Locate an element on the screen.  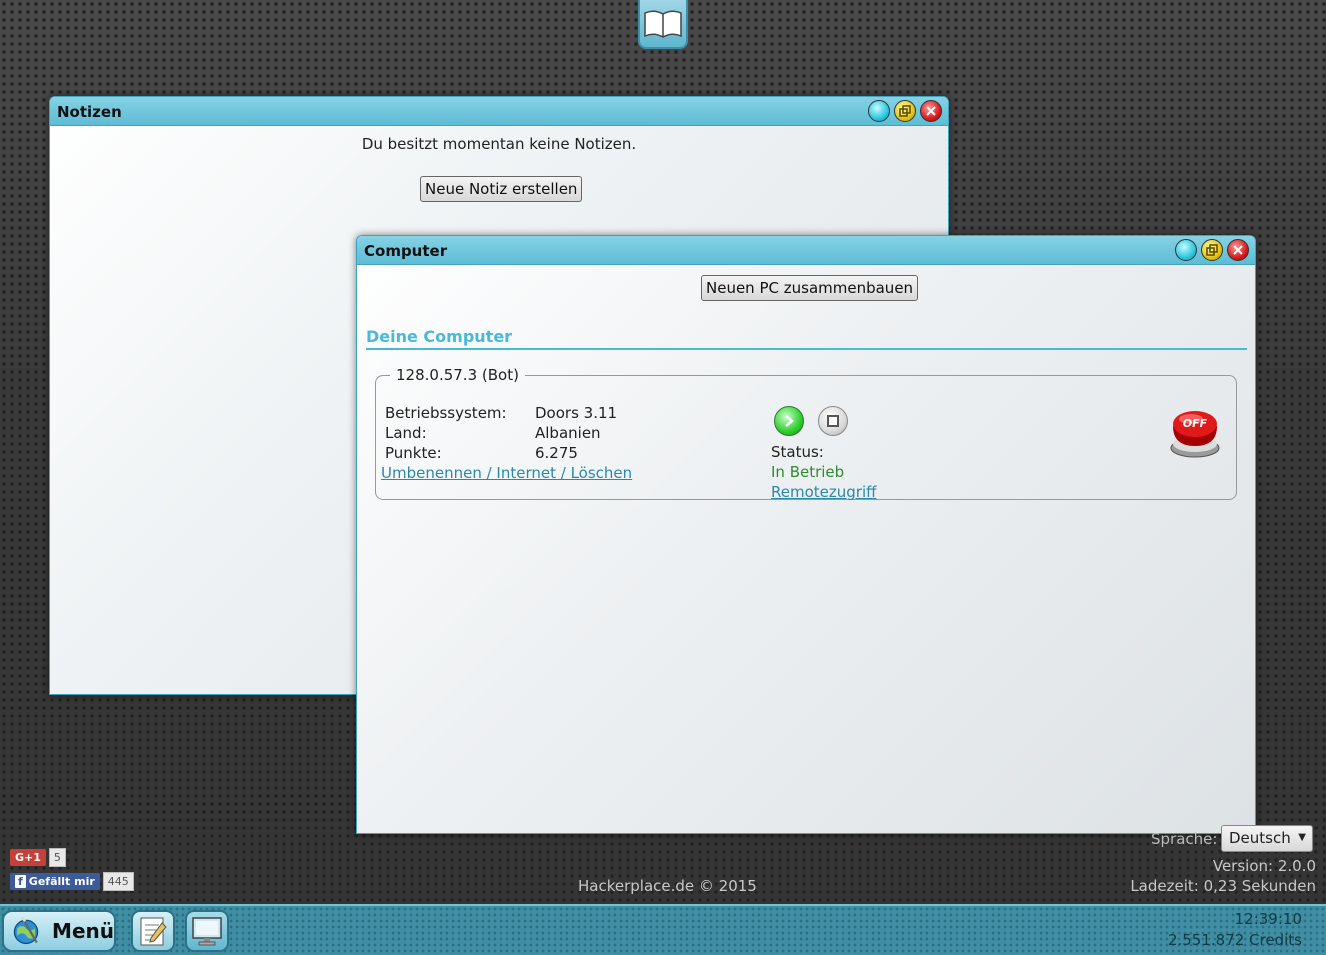
window-title: Computer is located at coordinates (406, 251).